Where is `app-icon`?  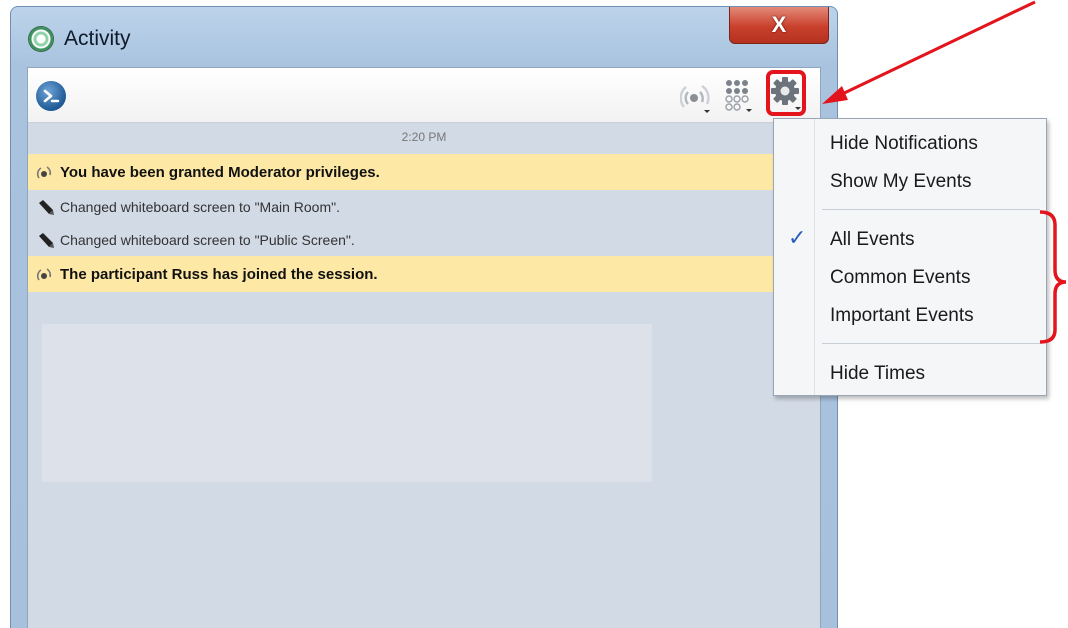
app-icon is located at coordinates (41, 39).